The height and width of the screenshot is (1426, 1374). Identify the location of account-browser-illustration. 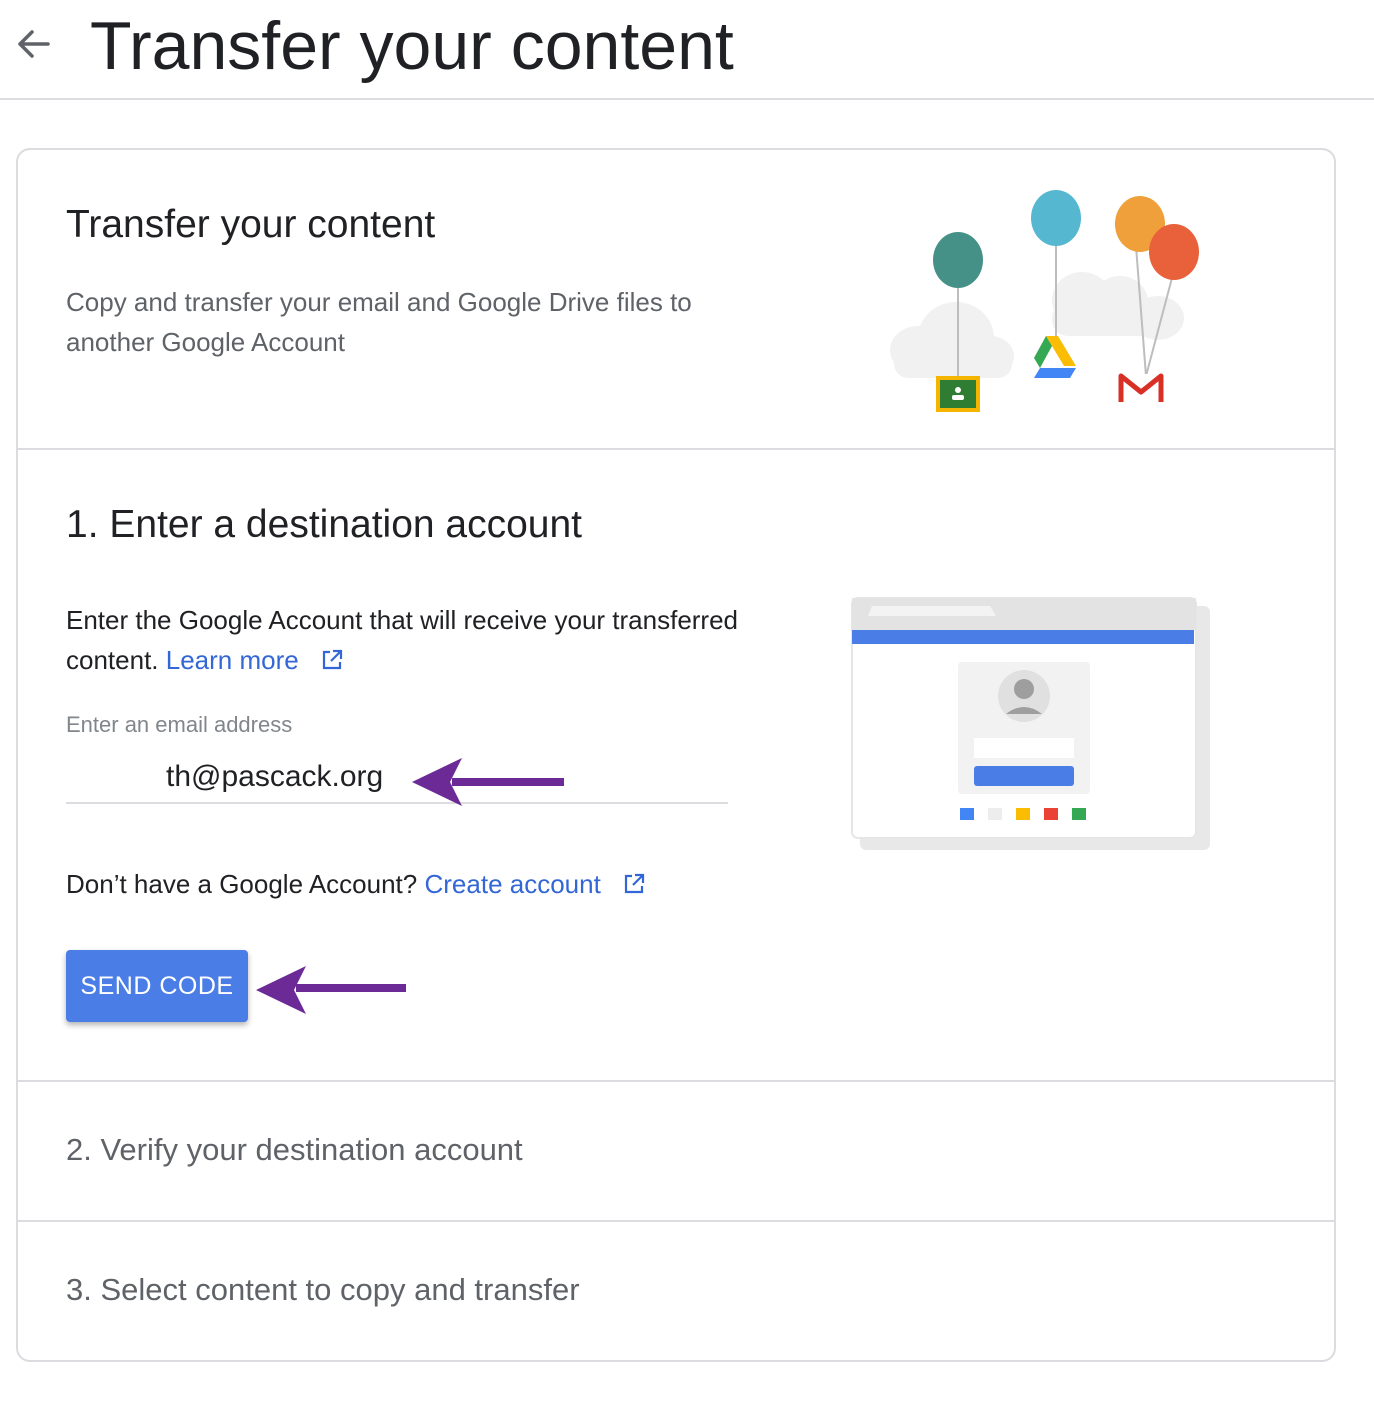
(1030, 723).